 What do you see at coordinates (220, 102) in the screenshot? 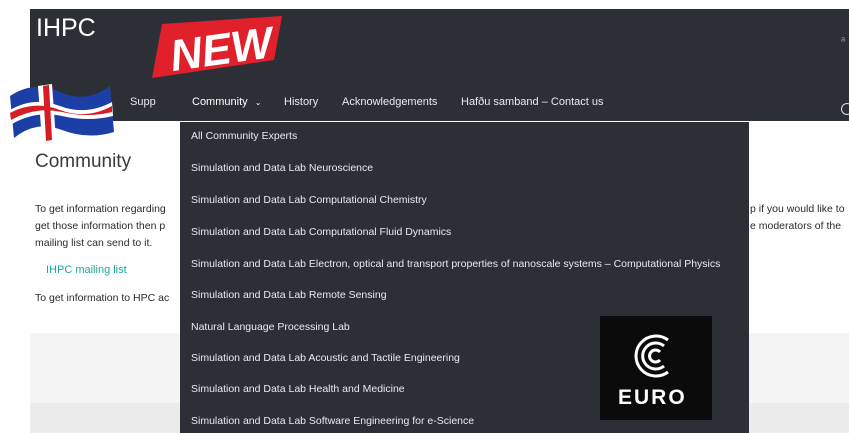
I see `nav-item-community-label: Community` at bounding box center [220, 102].